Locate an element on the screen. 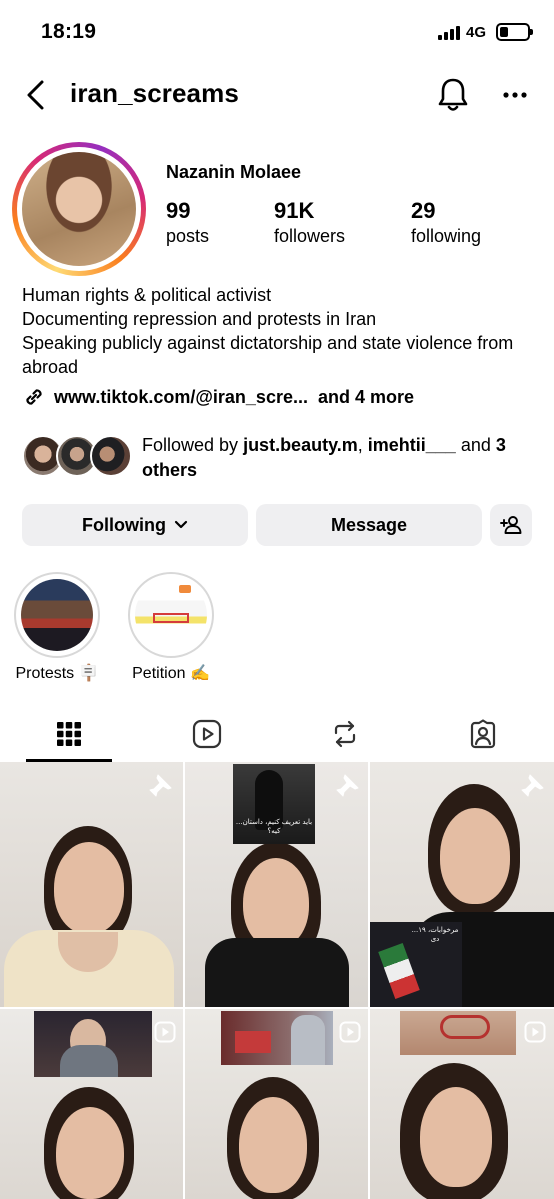 The width and height of the screenshot is (554, 1199). tab-reels is located at coordinates (207, 734).